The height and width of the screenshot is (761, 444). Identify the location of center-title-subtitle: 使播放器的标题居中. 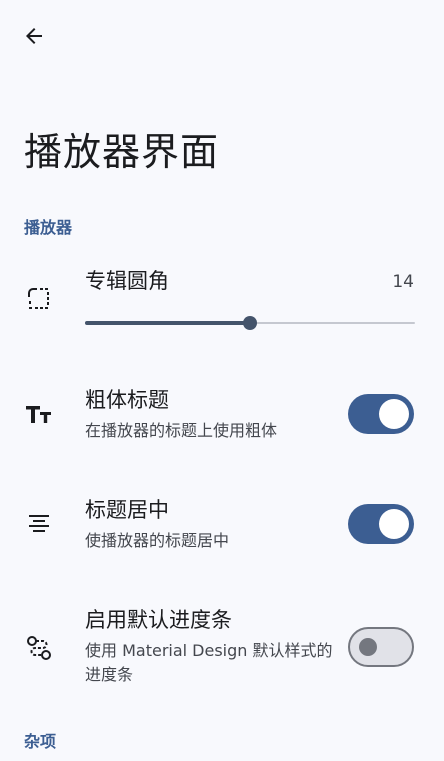
(157, 540).